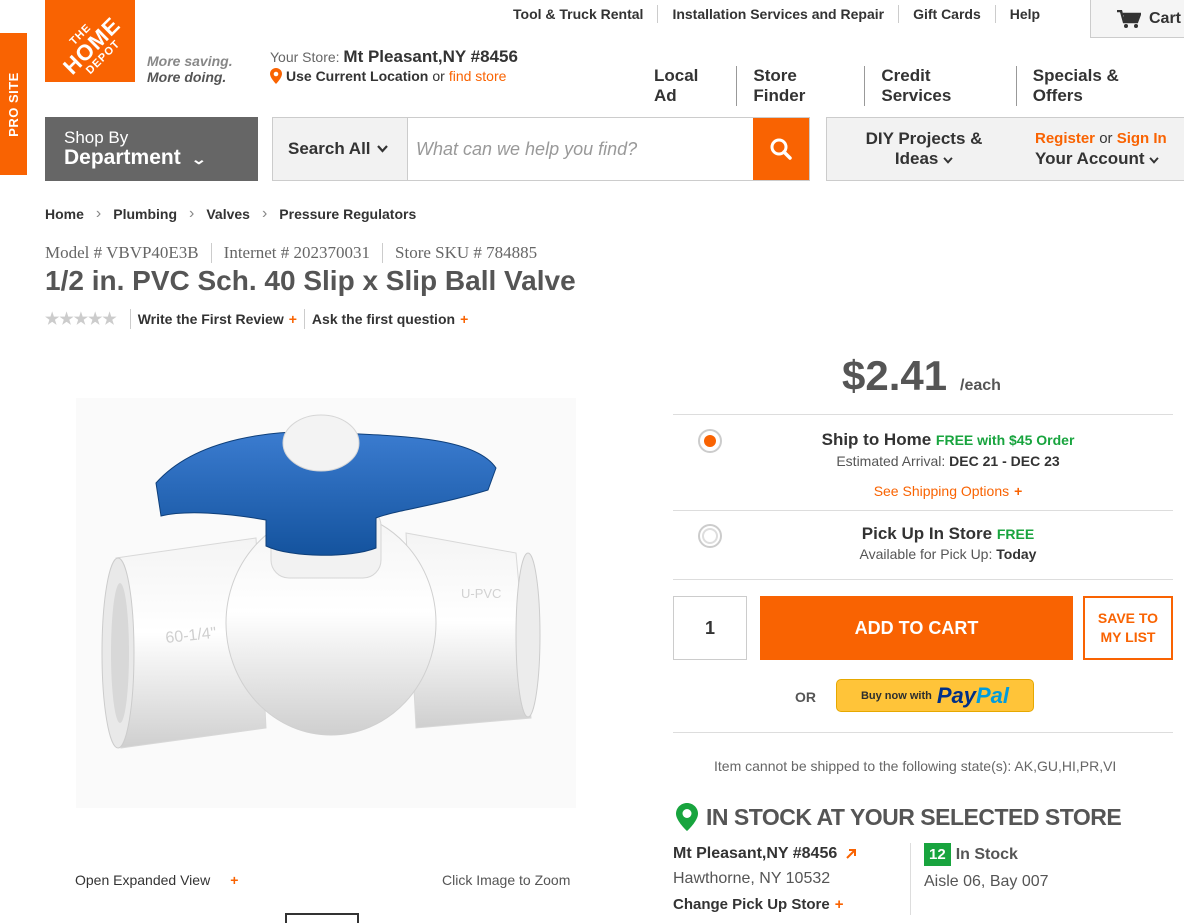 The width and height of the screenshot is (1184, 923). Describe the element at coordinates (466, 252) in the screenshot. I see `store-sku: Store SKU # 784885` at that location.